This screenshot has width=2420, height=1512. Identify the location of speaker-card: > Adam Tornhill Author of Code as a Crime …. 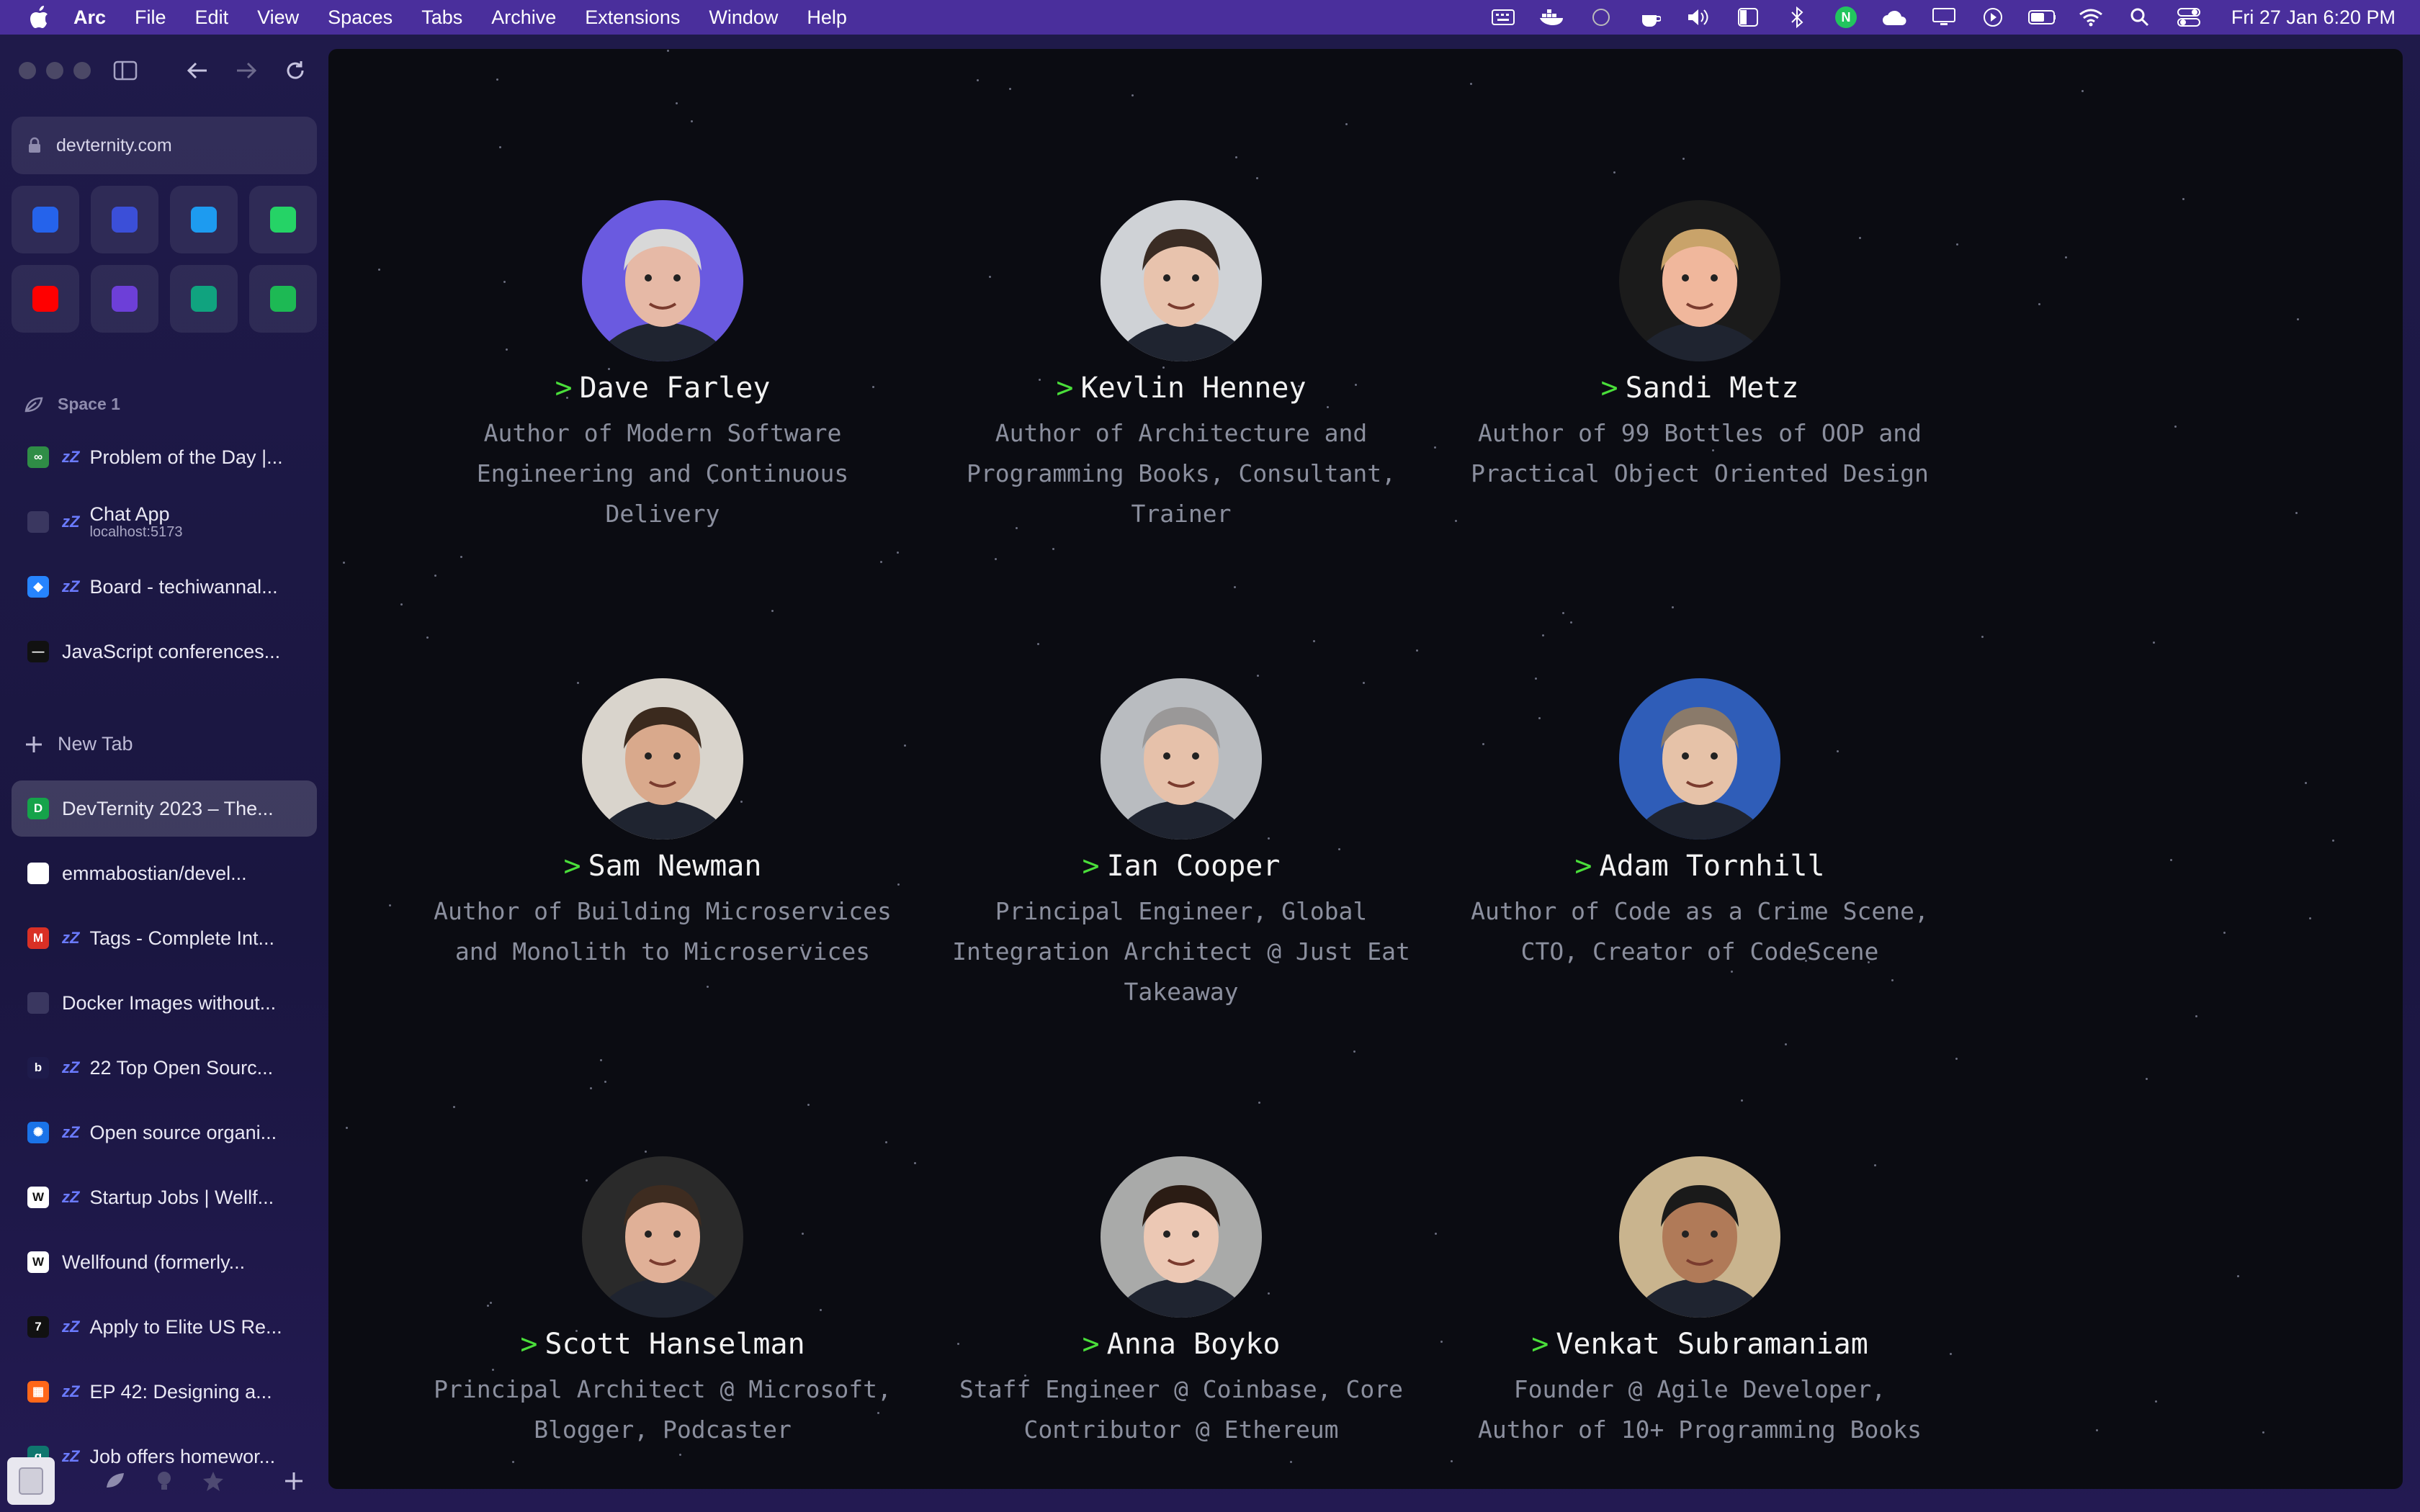
(1699, 825).